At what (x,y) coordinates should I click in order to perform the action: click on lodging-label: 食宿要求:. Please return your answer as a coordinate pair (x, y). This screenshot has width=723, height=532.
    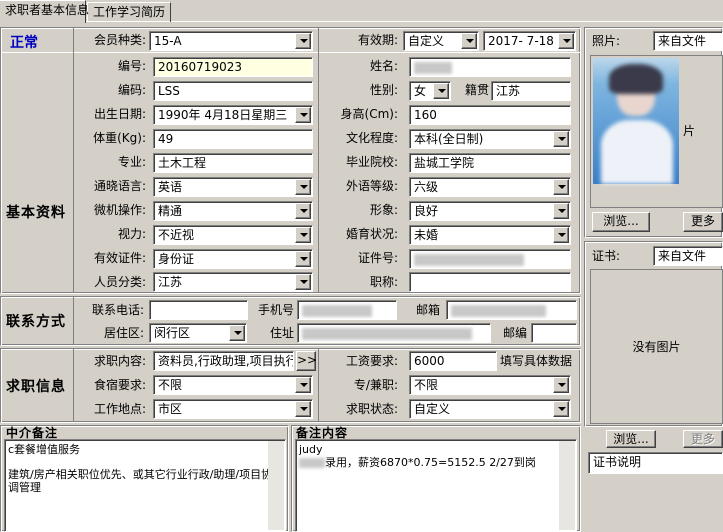
    Looking at the image, I should click on (119, 385).